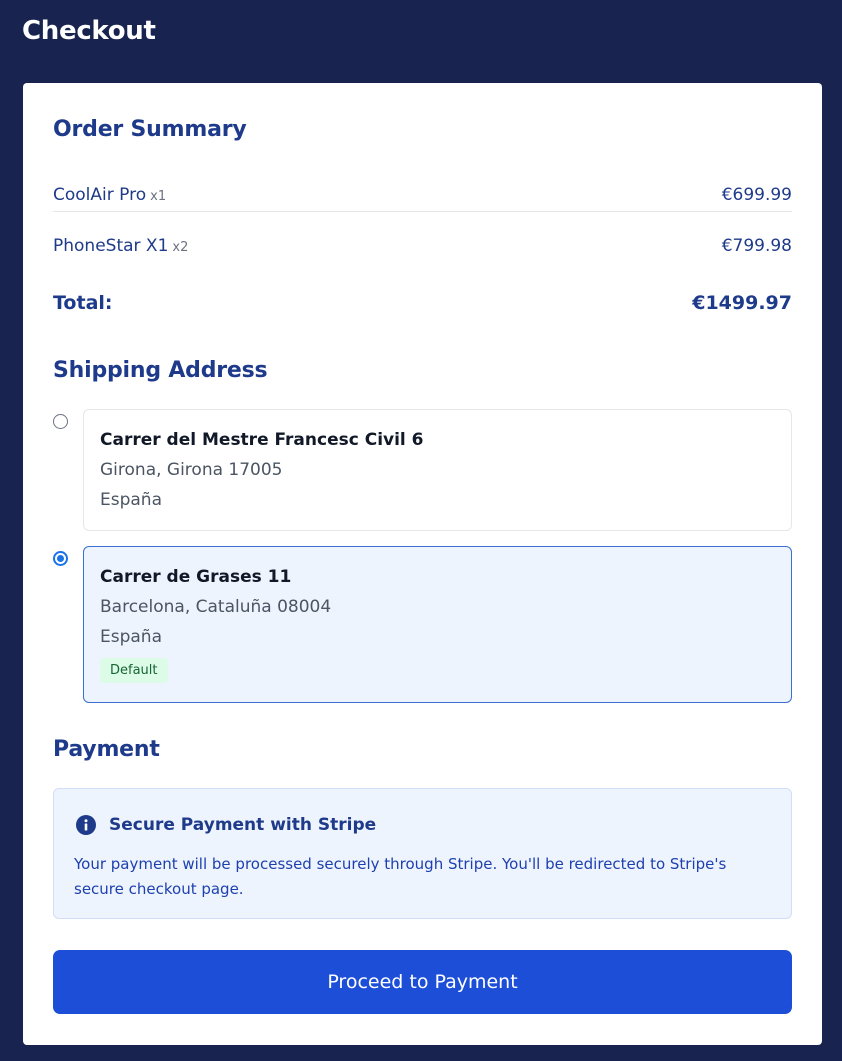  What do you see at coordinates (150, 129) in the screenshot?
I see `order-summary-title: Order Summary` at bounding box center [150, 129].